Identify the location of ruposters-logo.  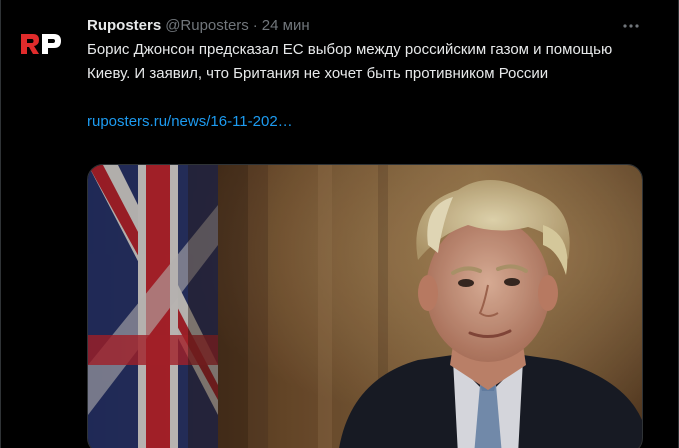
(41, 44).